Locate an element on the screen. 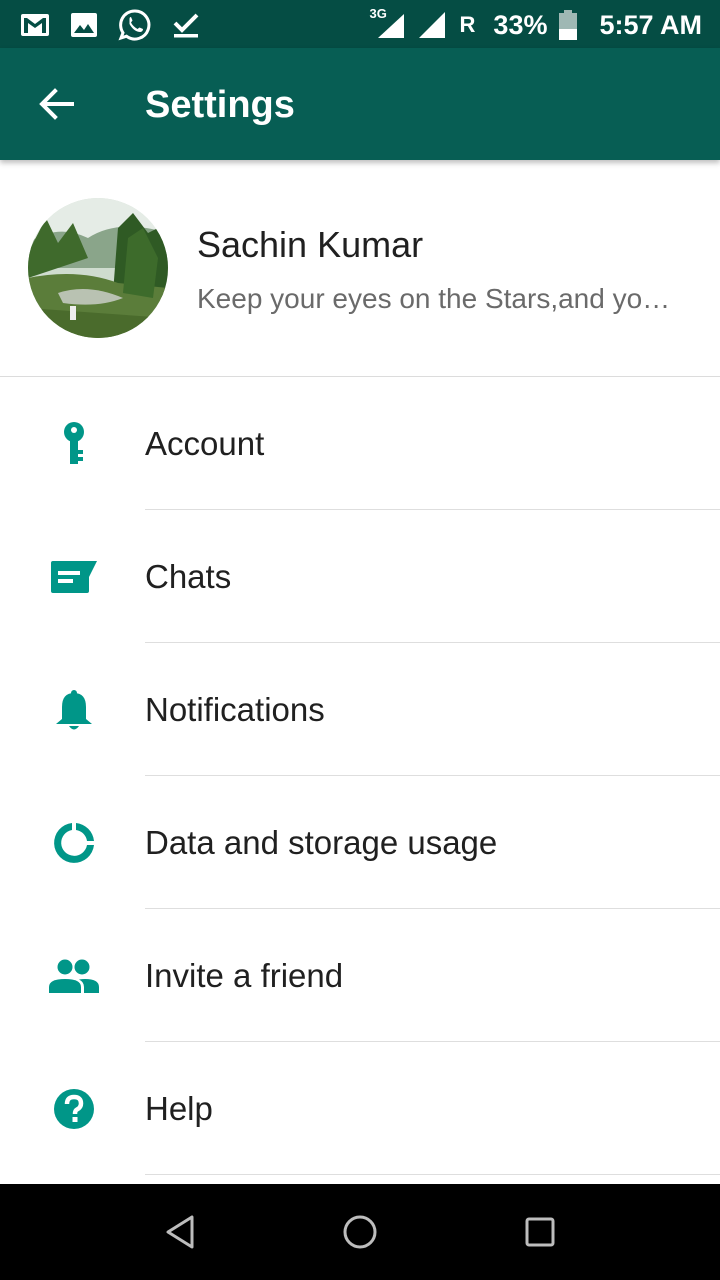 This screenshot has width=720, height=1280. roaming-indicator: R is located at coordinates (467, 24).